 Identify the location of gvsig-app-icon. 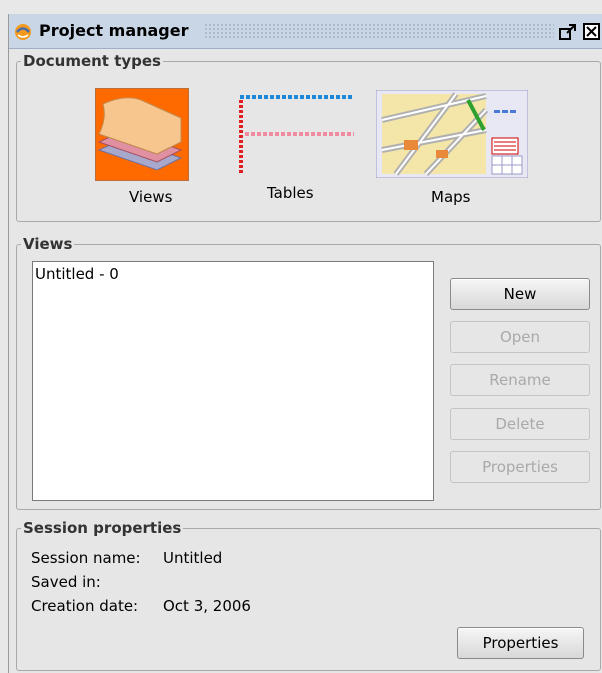
(23, 32).